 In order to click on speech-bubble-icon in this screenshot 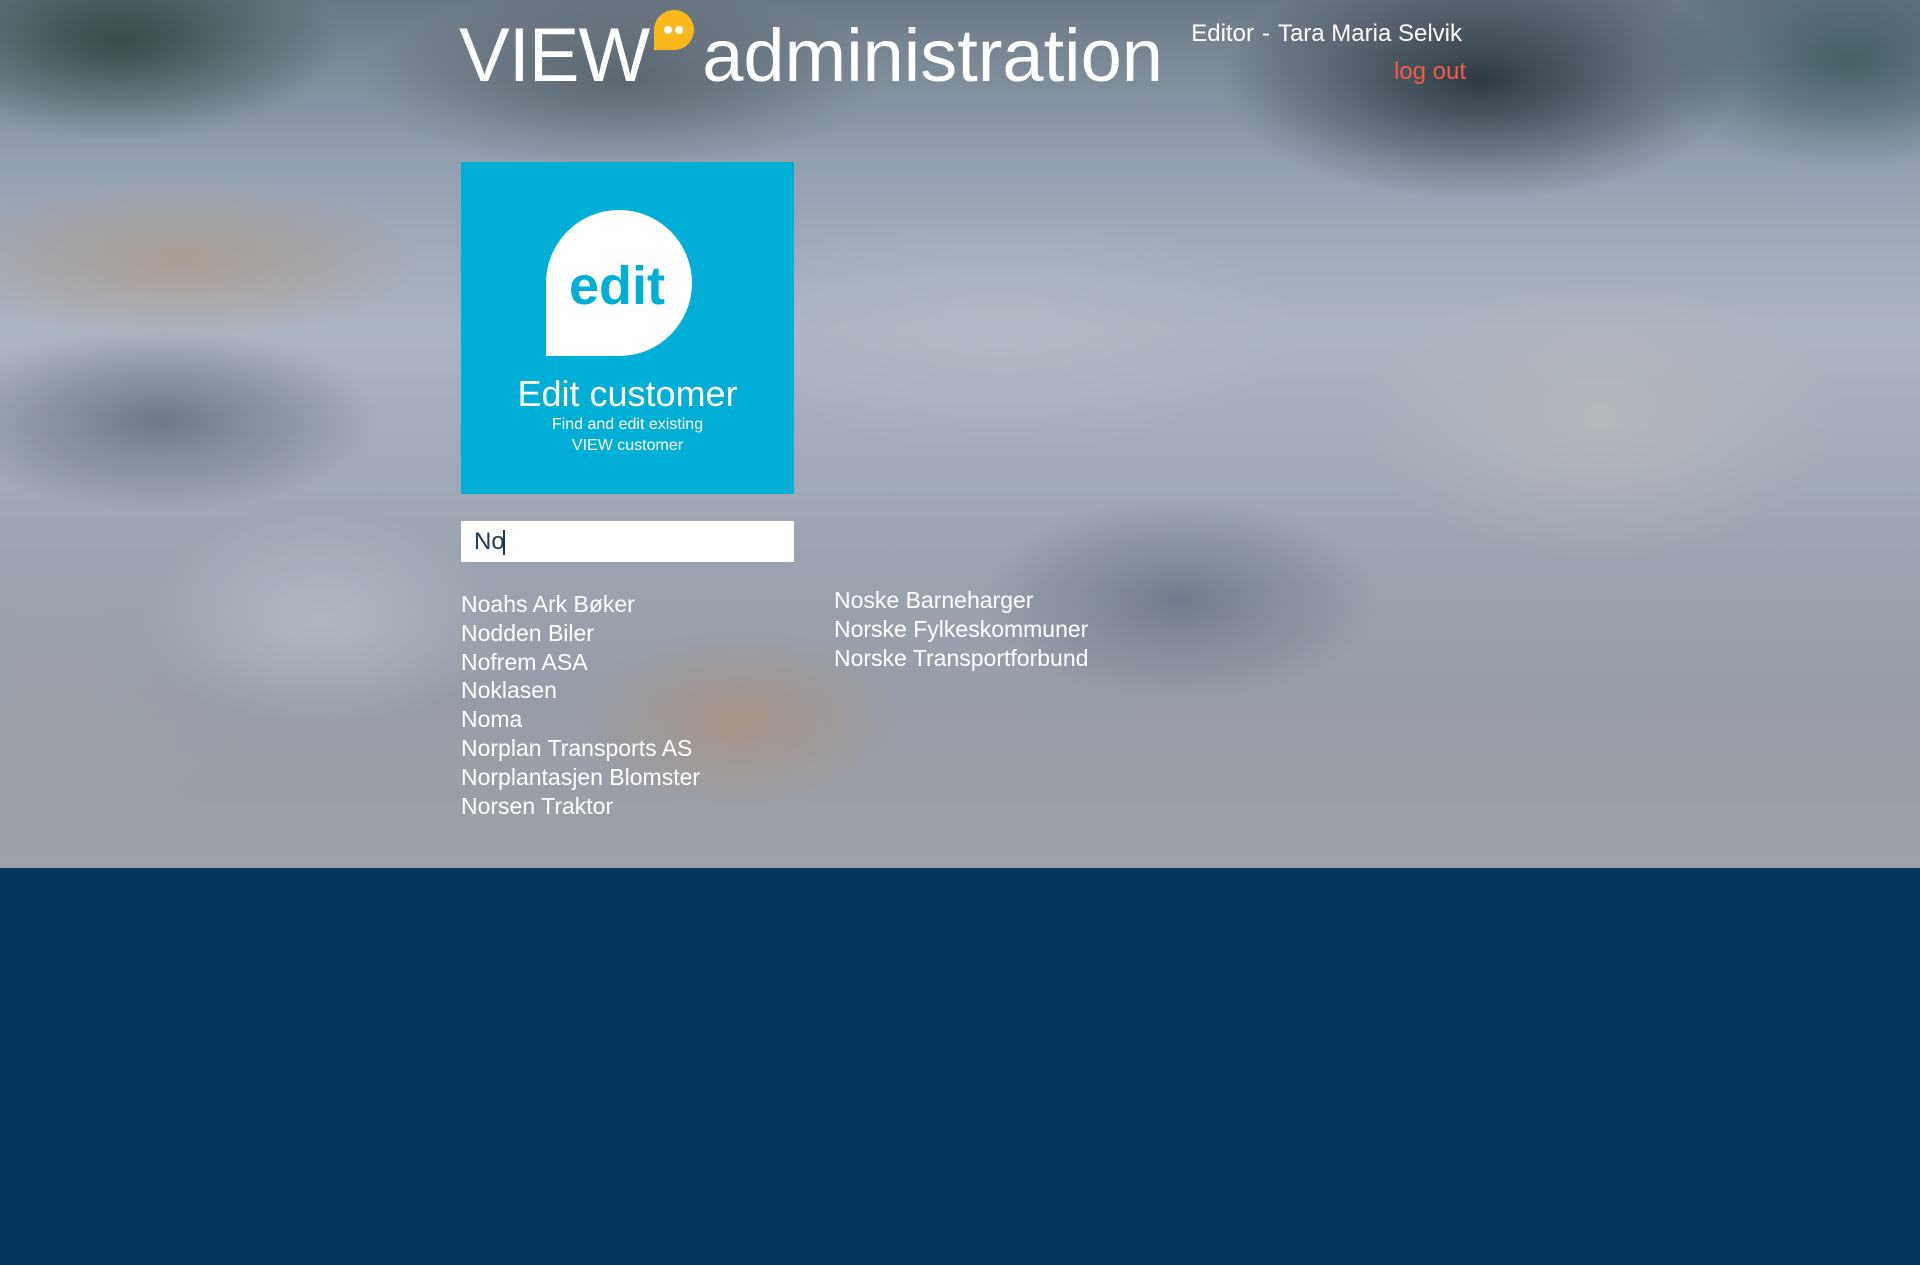, I will do `click(674, 30)`.